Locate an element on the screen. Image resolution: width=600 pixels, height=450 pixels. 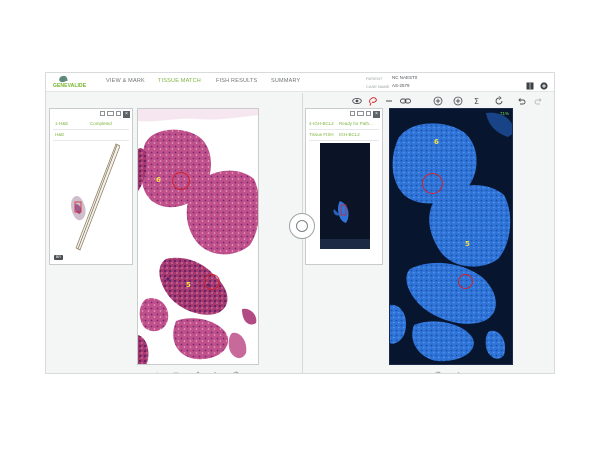
rotate-view-icon is located at coordinates (216, 369).